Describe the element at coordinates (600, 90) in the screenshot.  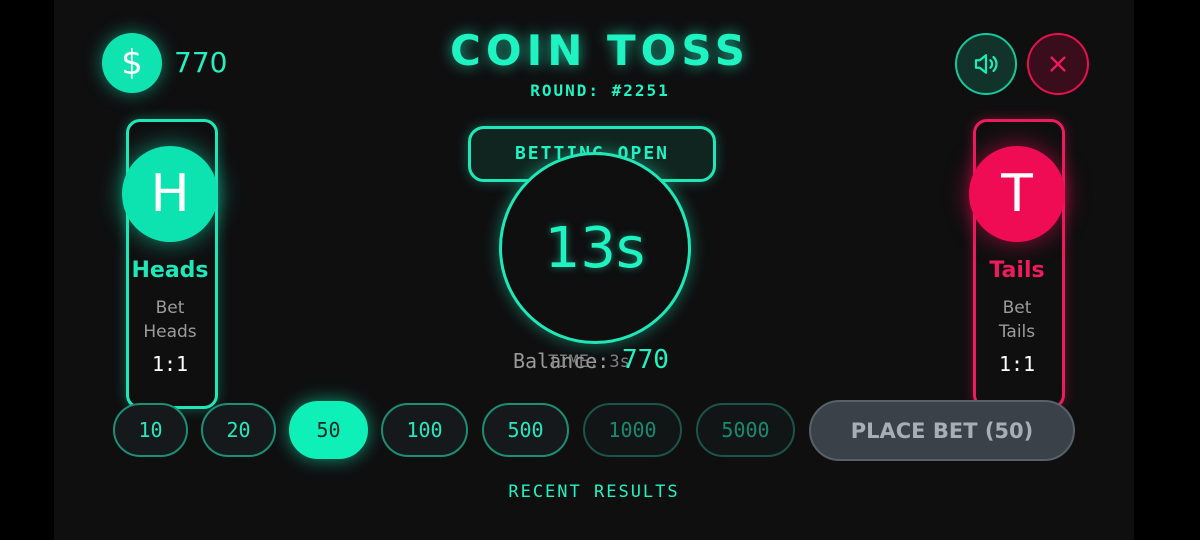
I see `round-number: ROUND: #2251` at that location.